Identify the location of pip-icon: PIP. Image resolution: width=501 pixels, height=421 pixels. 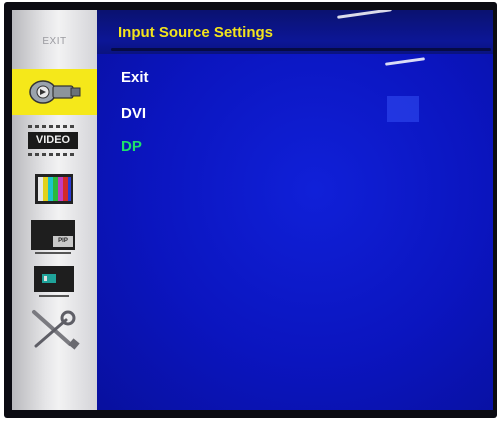
(54, 238).